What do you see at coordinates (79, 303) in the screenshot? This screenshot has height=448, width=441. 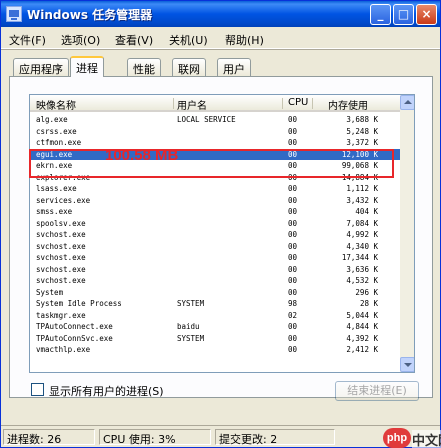 I see `process-name: System Idle Process` at bounding box center [79, 303].